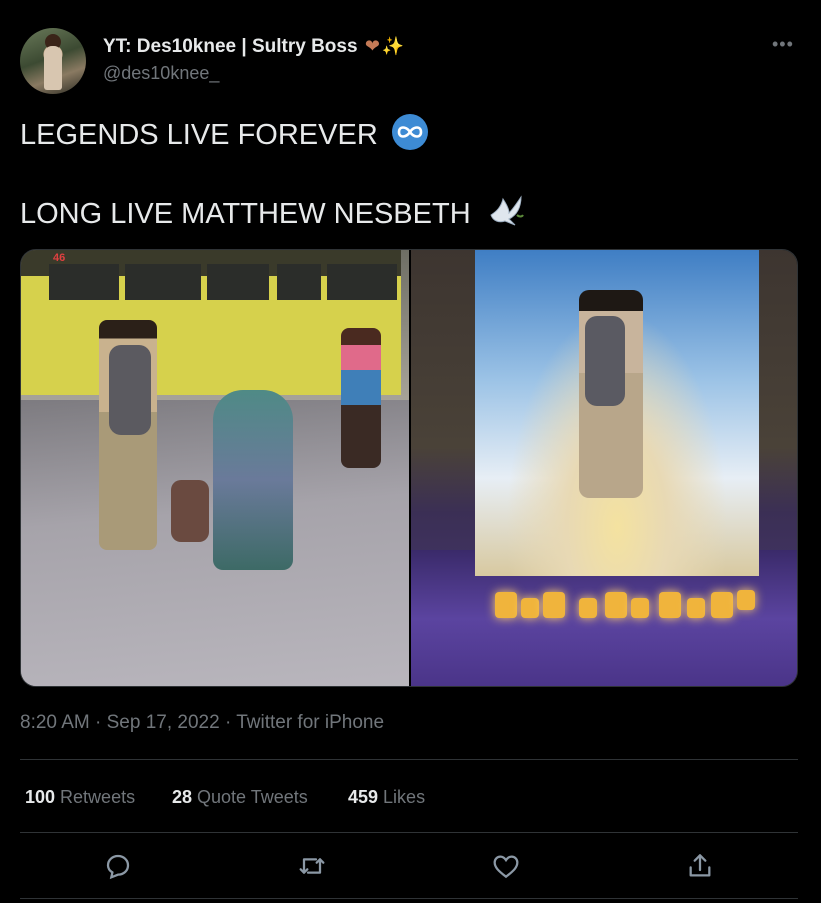  Describe the element at coordinates (245, 214) in the screenshot. I see `tweet-line-2-text: LONG LIVE MATTHEW NESBETH` at that location.